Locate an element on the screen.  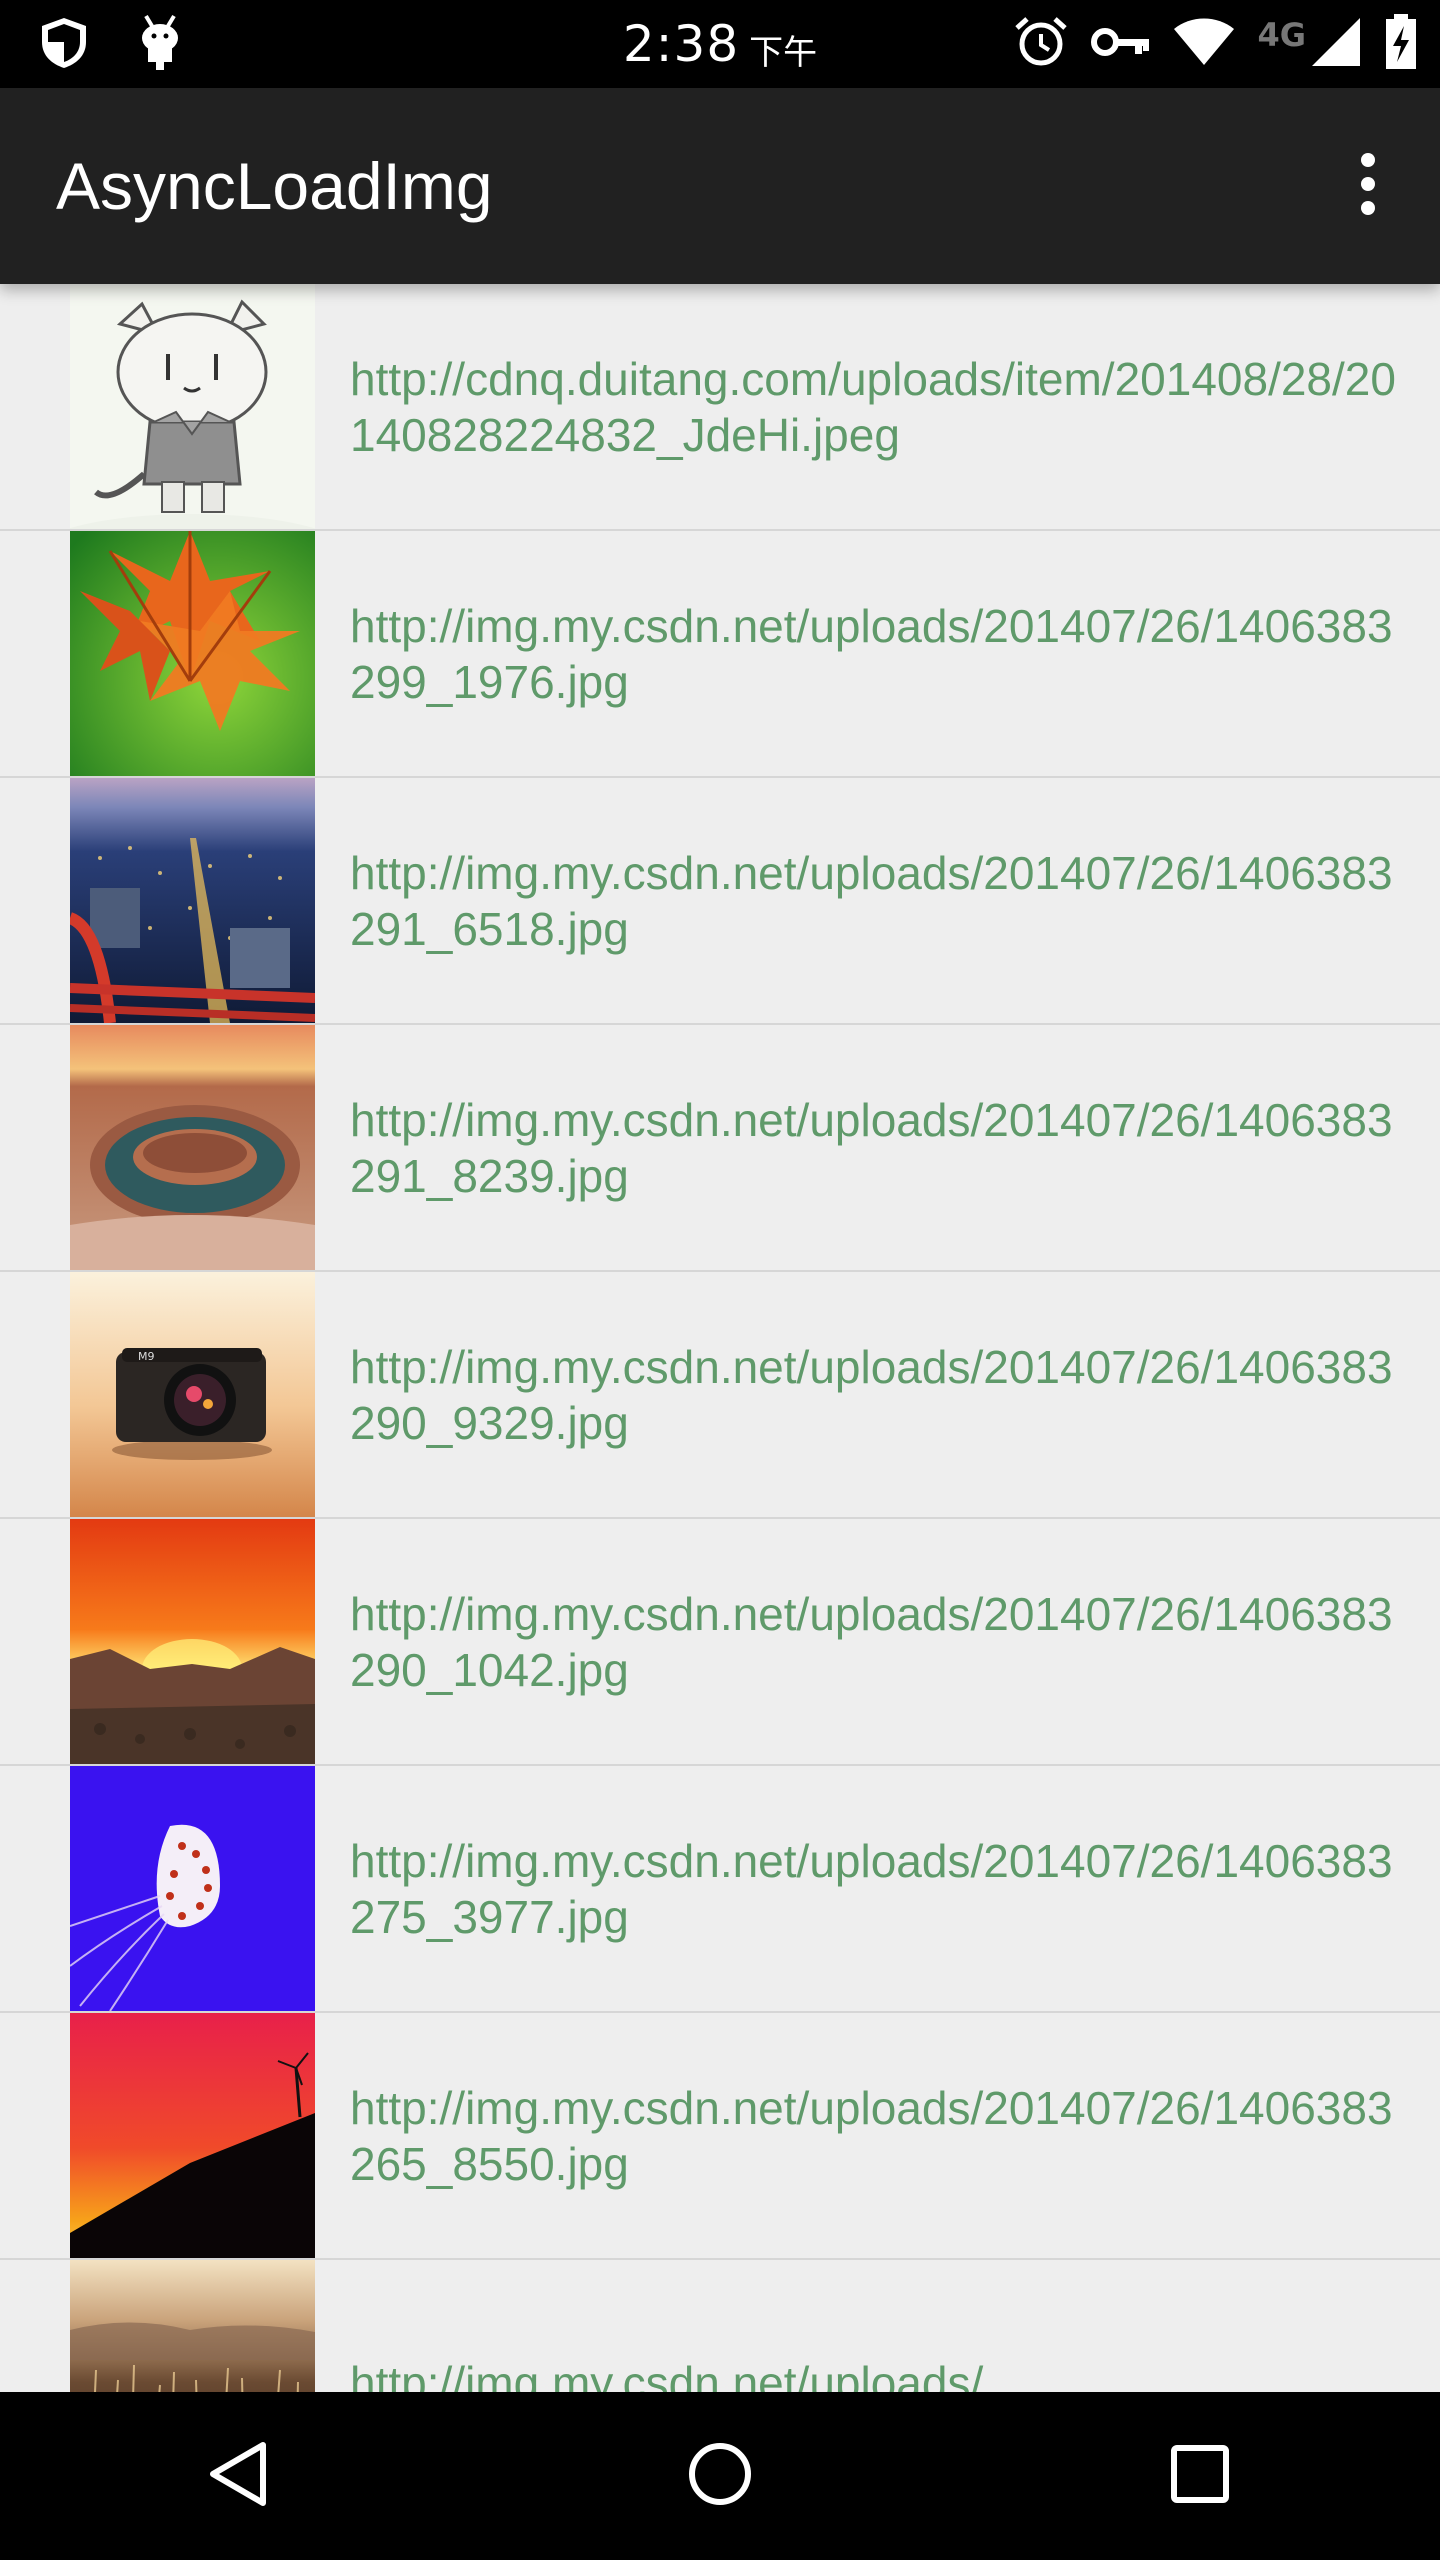
more-vert-icon is located at coordinates (1368, 186).